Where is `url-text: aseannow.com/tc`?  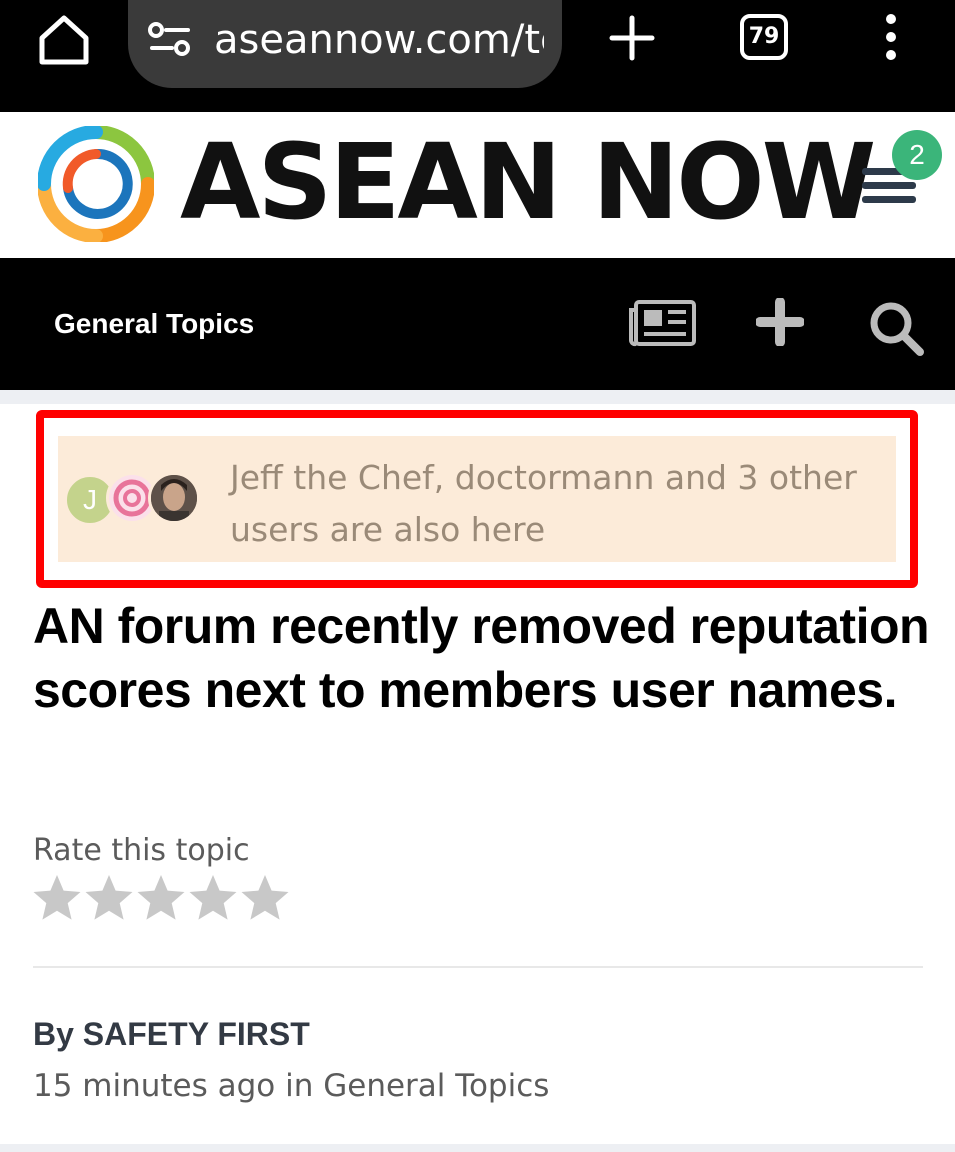
url-text: aseannow.com/tc is located at coordinates (379, 40).